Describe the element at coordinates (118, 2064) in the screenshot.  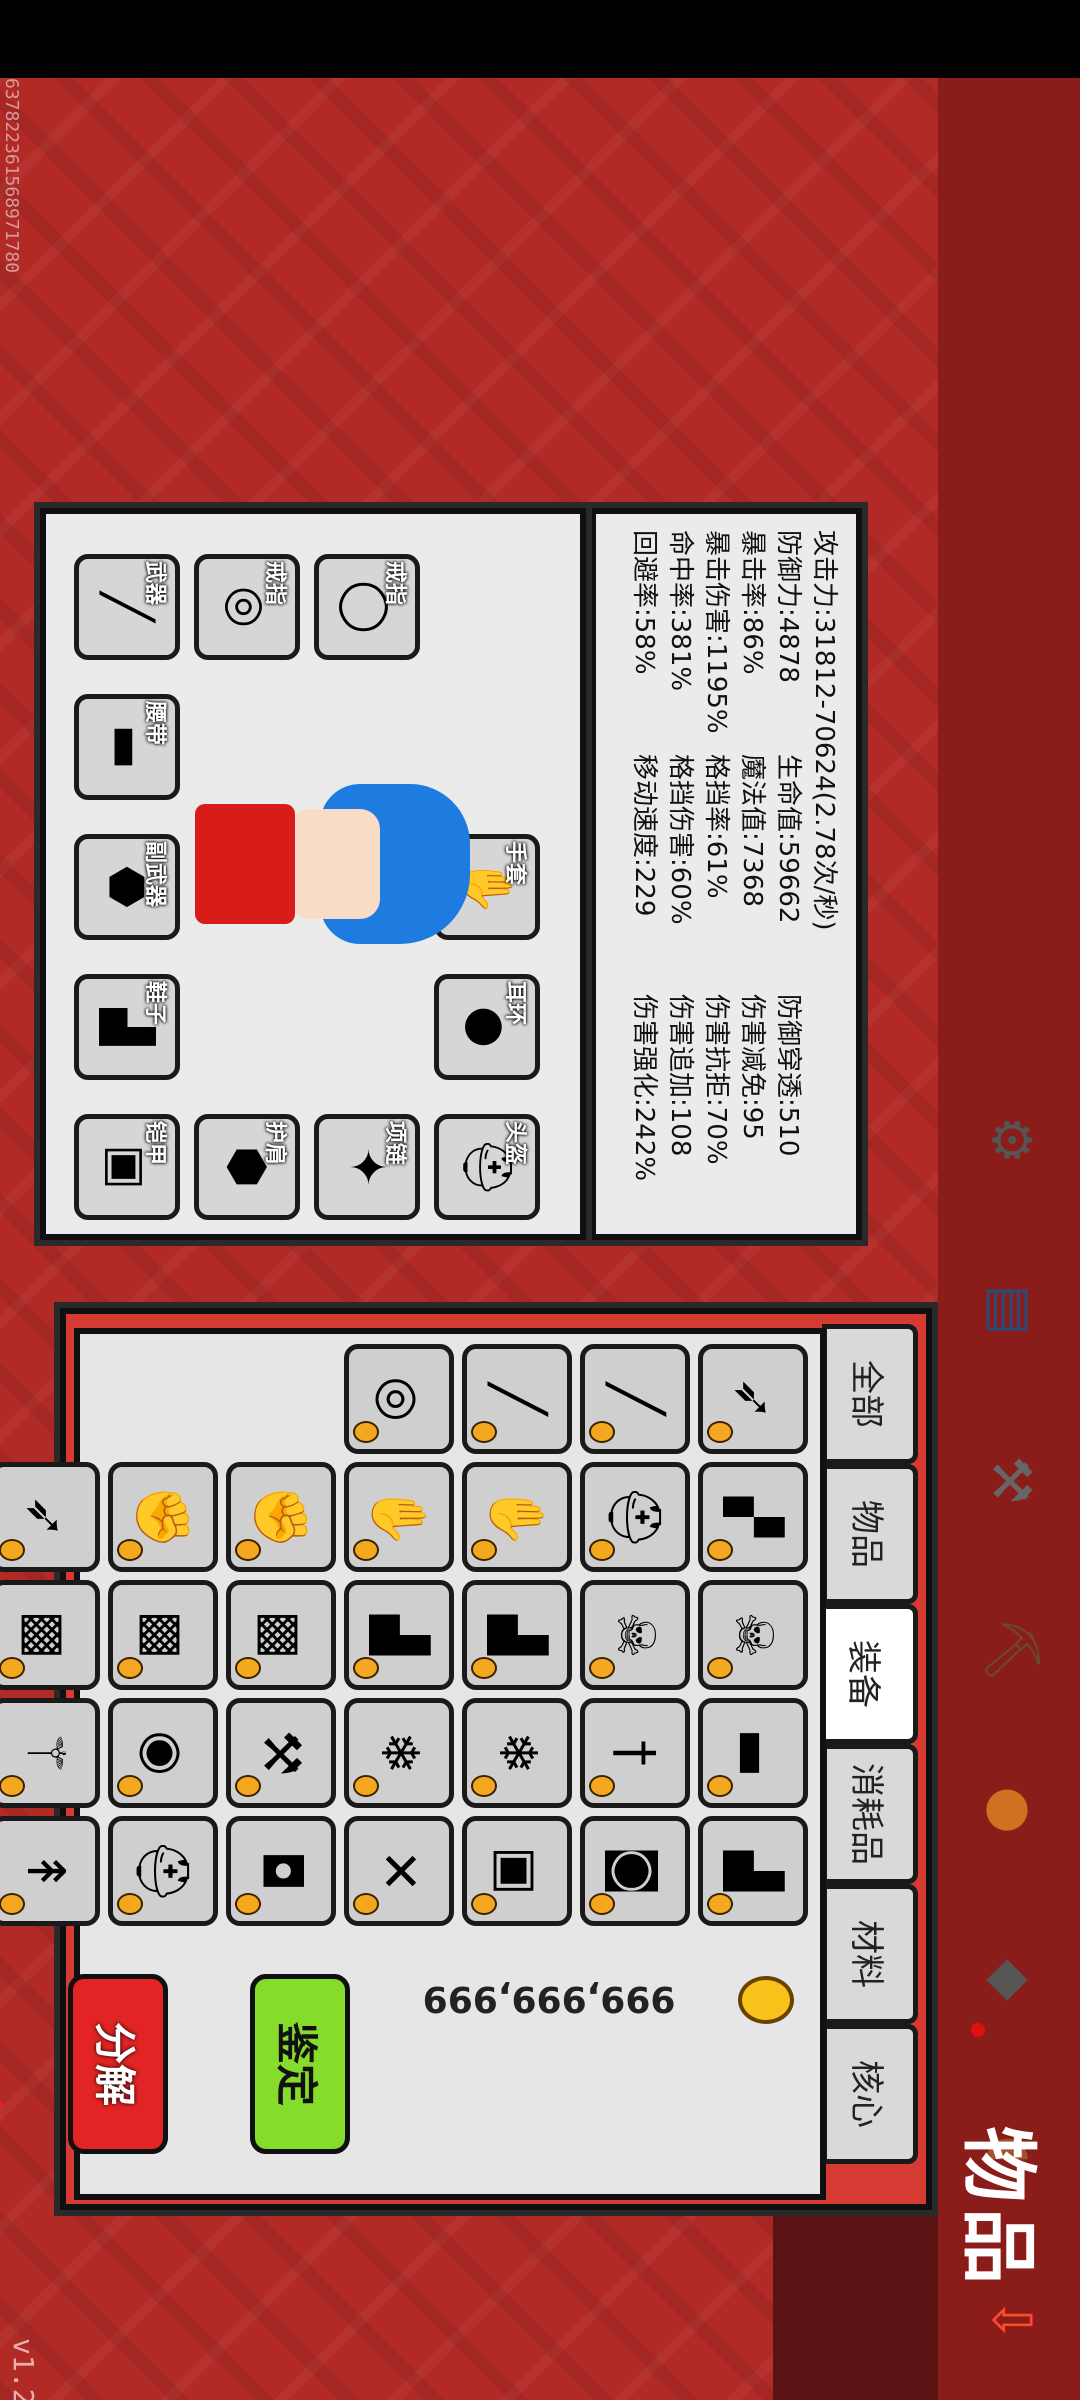
I see `decompose-button: 分解` at that location.